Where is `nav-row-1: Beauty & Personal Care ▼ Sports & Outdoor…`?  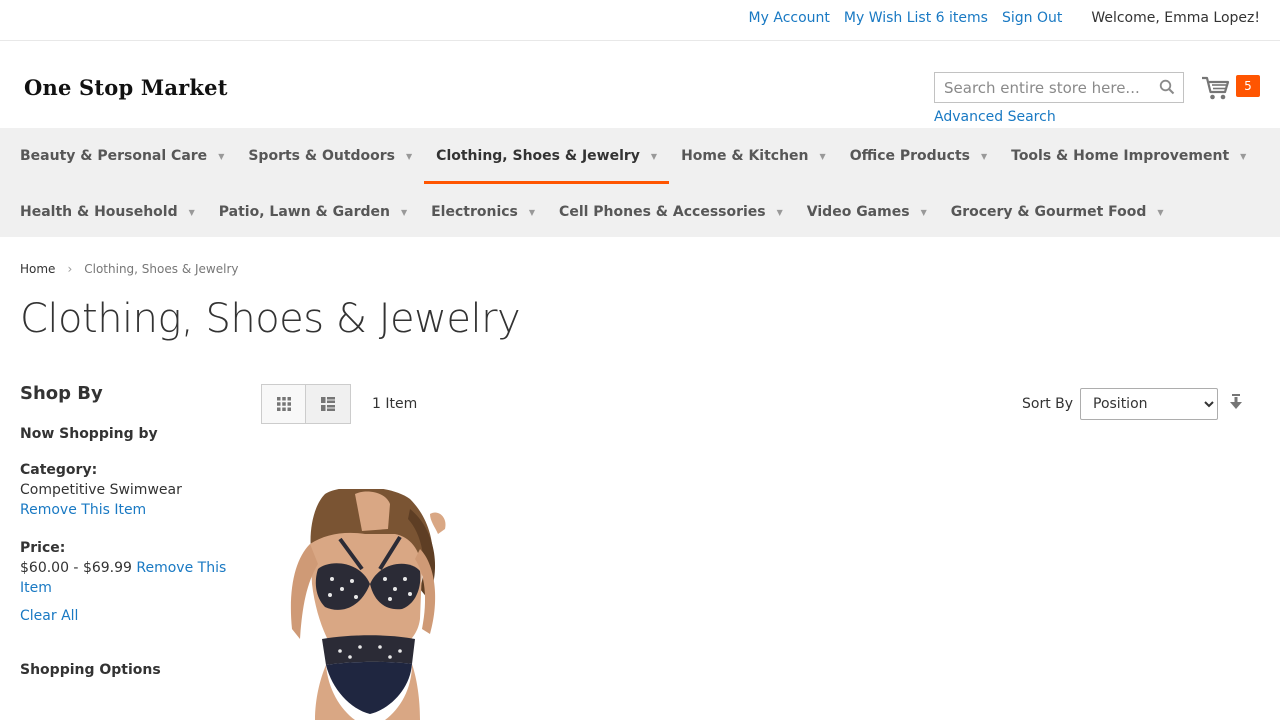 nav-row-1: Beauty & Personal Care ▼ Sports & Outdoor… is located at coordinates (633, 156).